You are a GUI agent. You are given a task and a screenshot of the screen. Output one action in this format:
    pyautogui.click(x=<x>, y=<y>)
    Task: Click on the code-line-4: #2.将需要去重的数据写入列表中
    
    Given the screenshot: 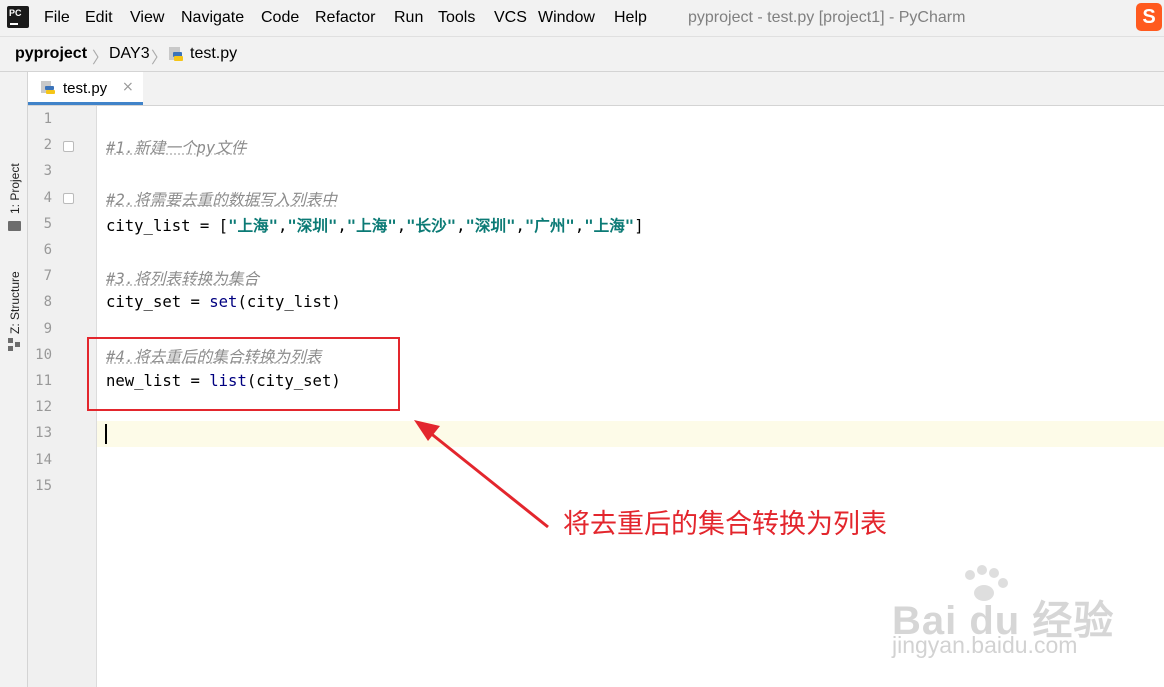 What is the action you would take?
    pyautogui.click(x=221, y=199)
    